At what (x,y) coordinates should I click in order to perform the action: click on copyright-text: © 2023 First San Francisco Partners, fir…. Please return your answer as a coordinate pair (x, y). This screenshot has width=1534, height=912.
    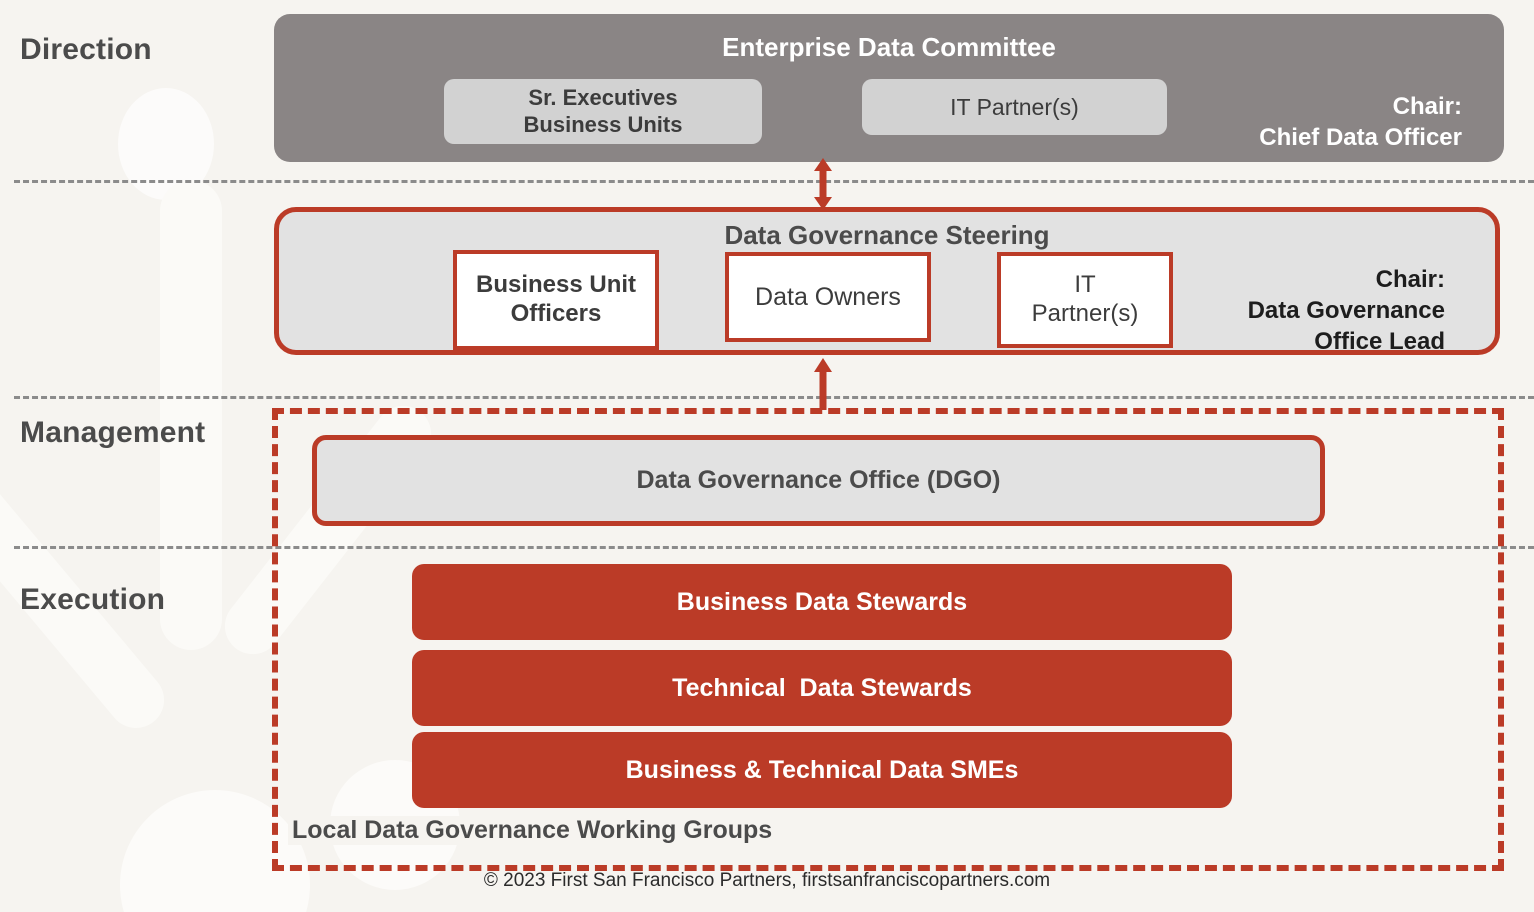
    Looking at the image, I should click on (767, 880).